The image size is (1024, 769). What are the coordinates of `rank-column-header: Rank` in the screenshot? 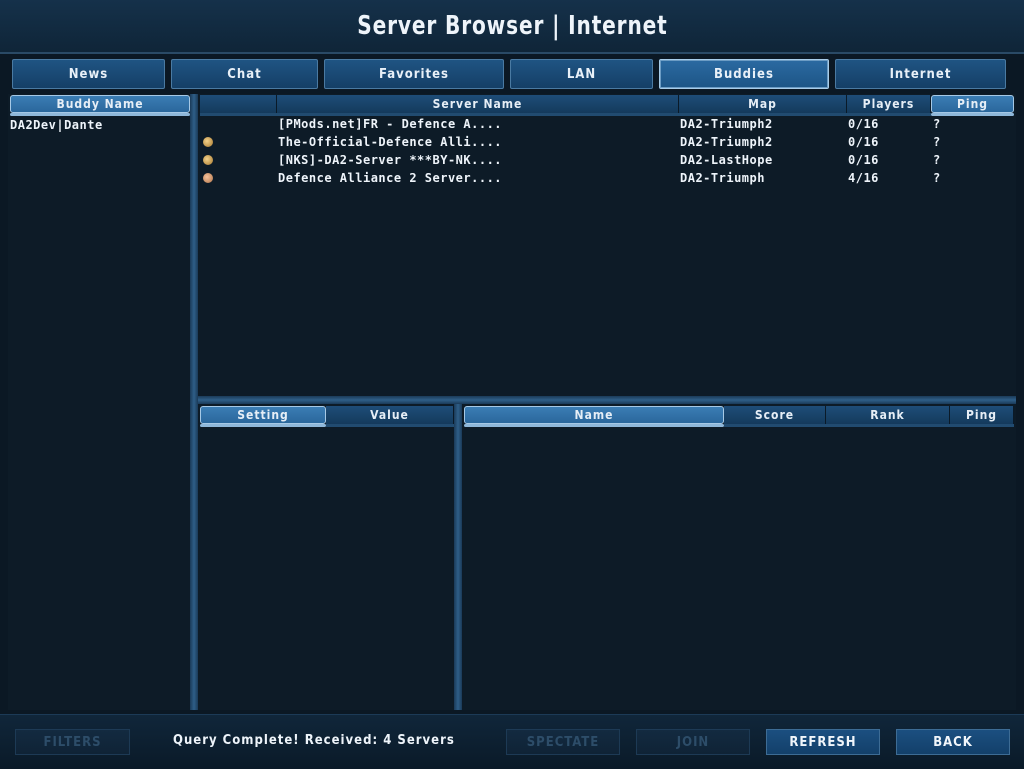 It's located at (888, 415).